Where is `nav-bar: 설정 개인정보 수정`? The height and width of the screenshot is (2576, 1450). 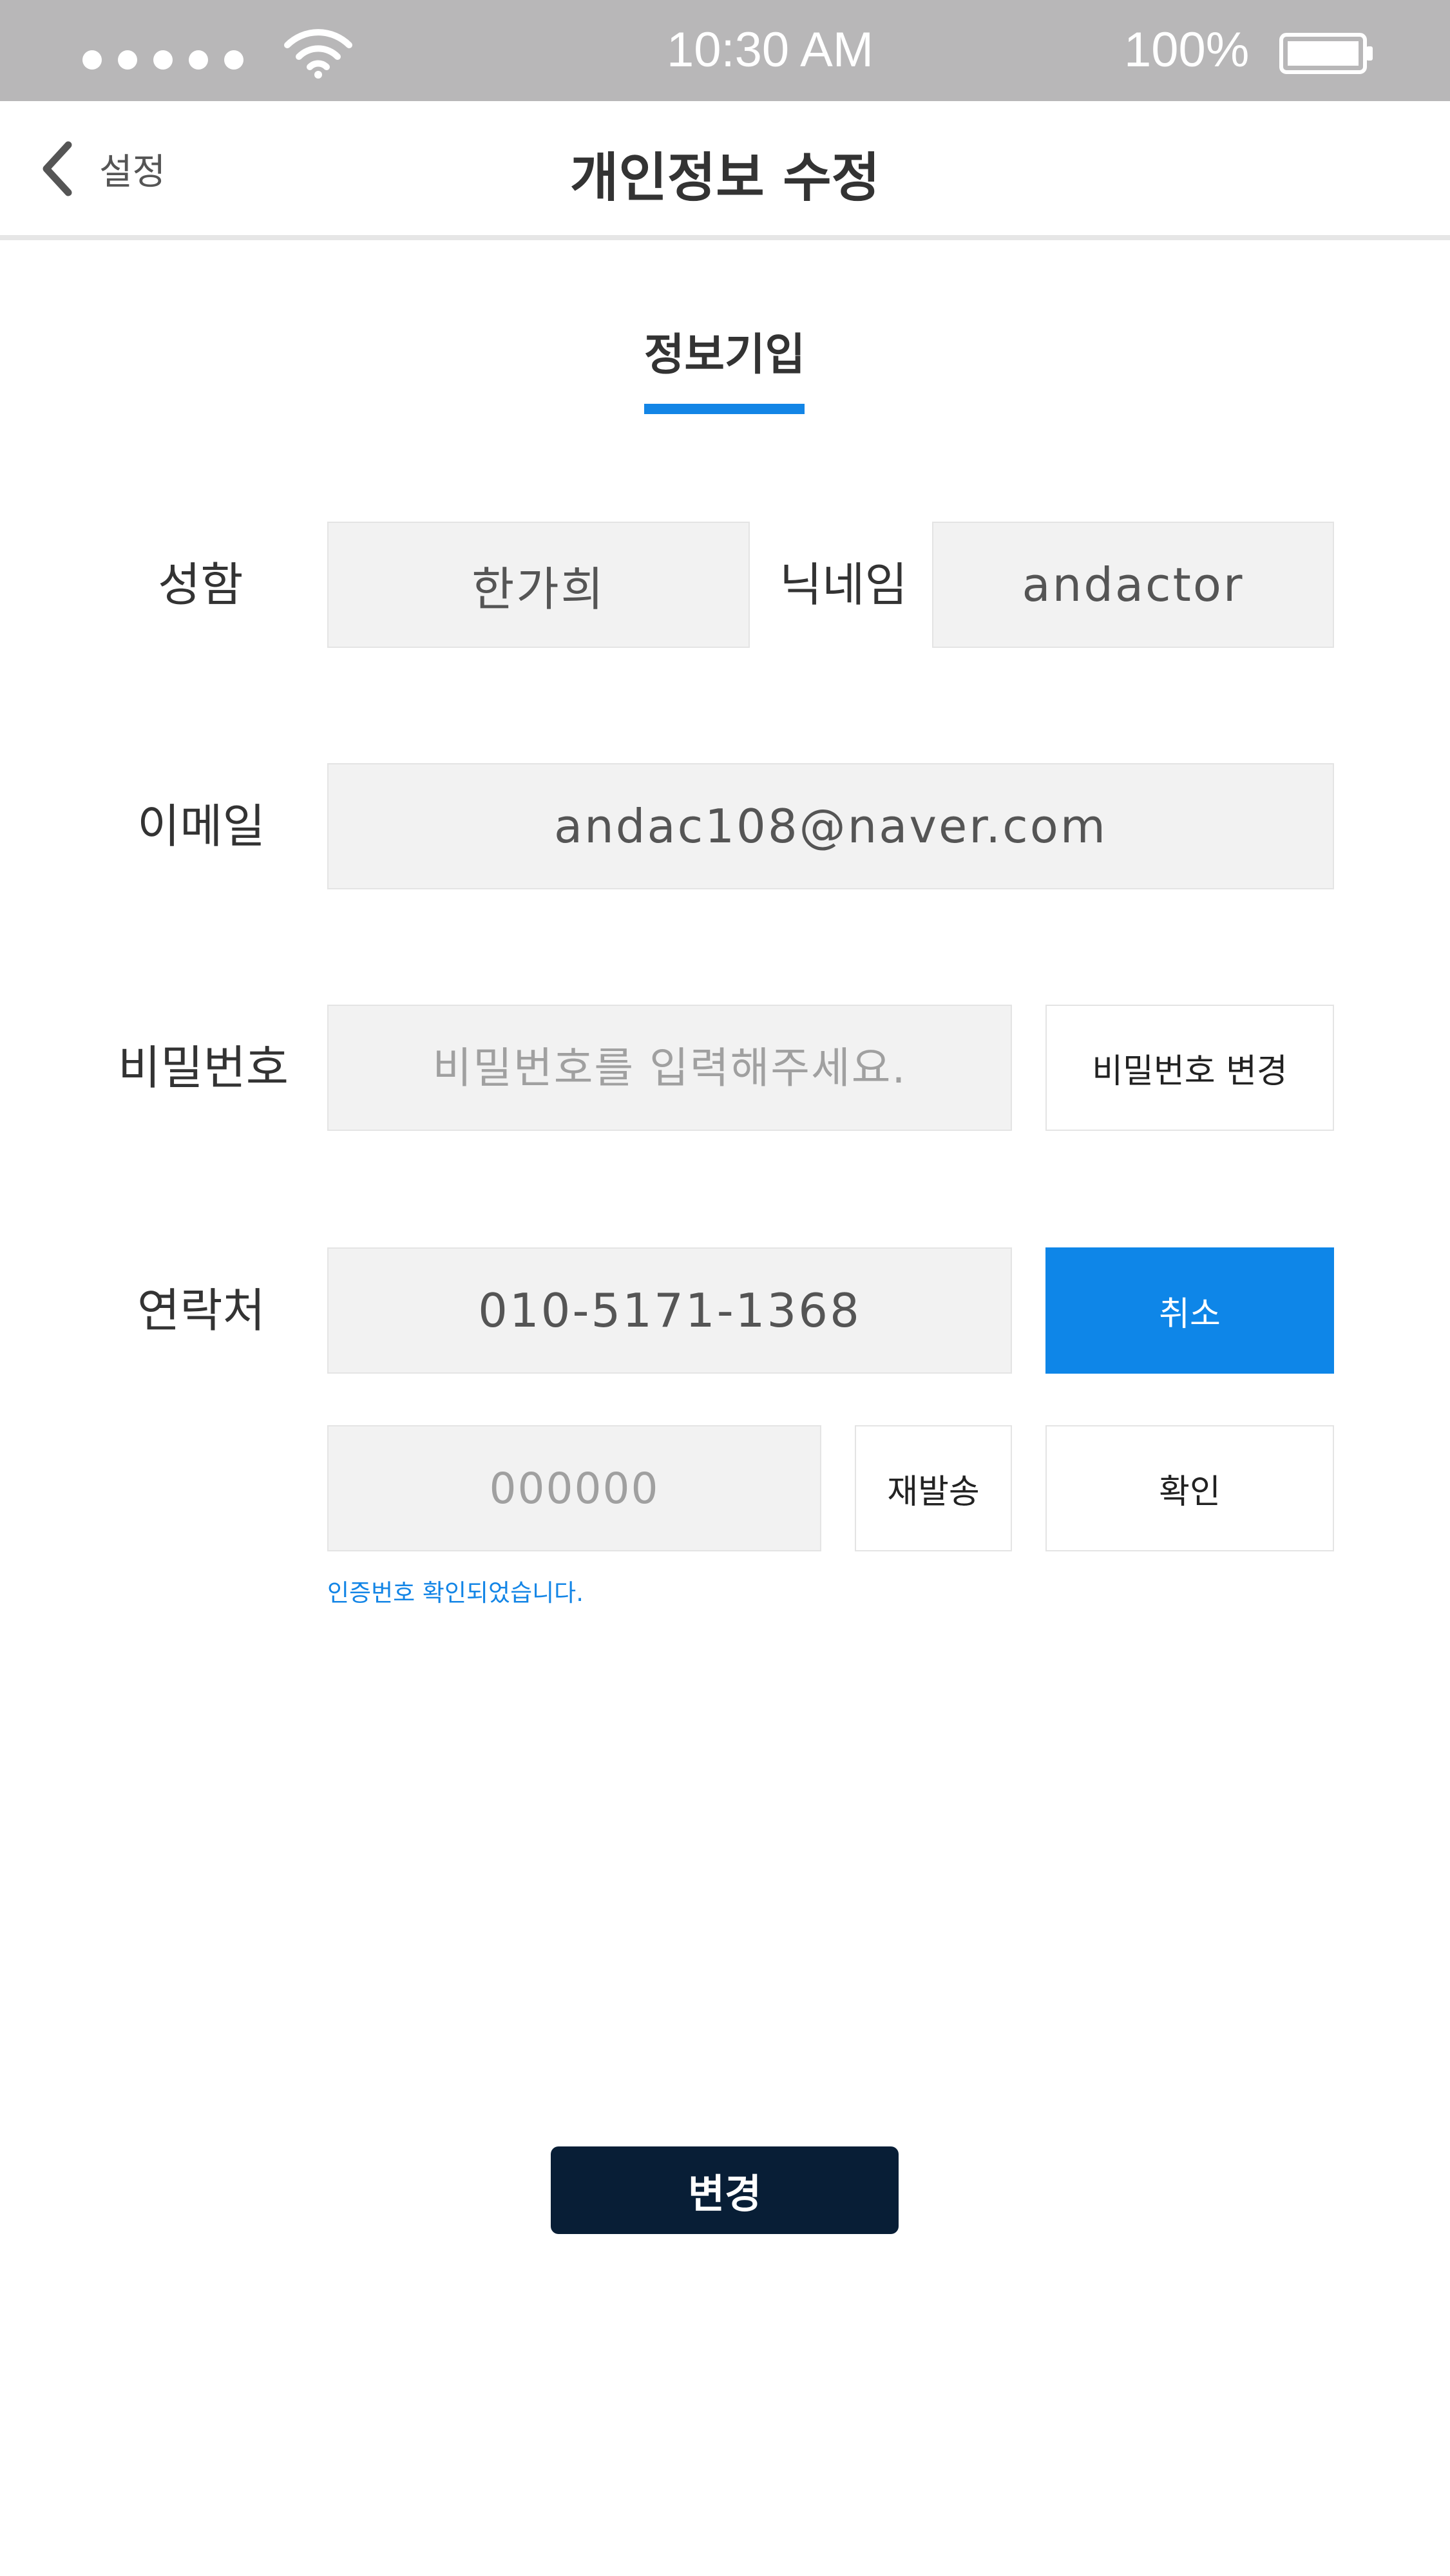
nav-bar: 설정 개인정보 수정 is located at coordinates (725, 170).